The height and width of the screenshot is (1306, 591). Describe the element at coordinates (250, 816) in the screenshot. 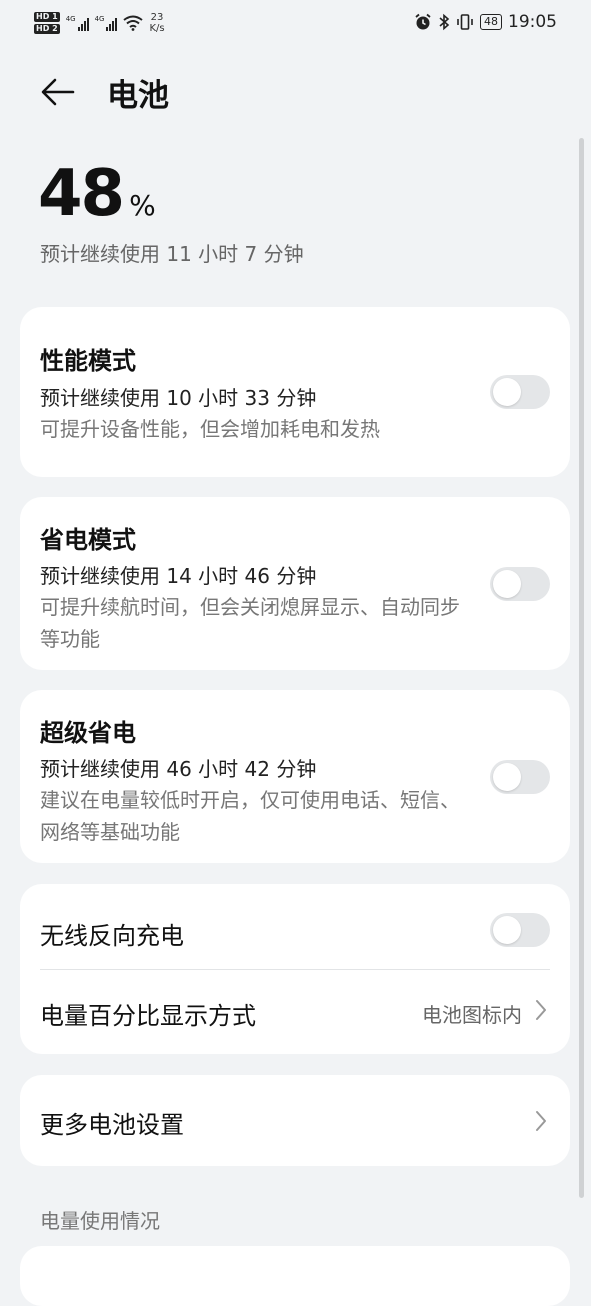

I see `ultra-power-saving-desc: 建议在电量较低时开启，仅可使用电话、短信、网络等基础功能` at that location.